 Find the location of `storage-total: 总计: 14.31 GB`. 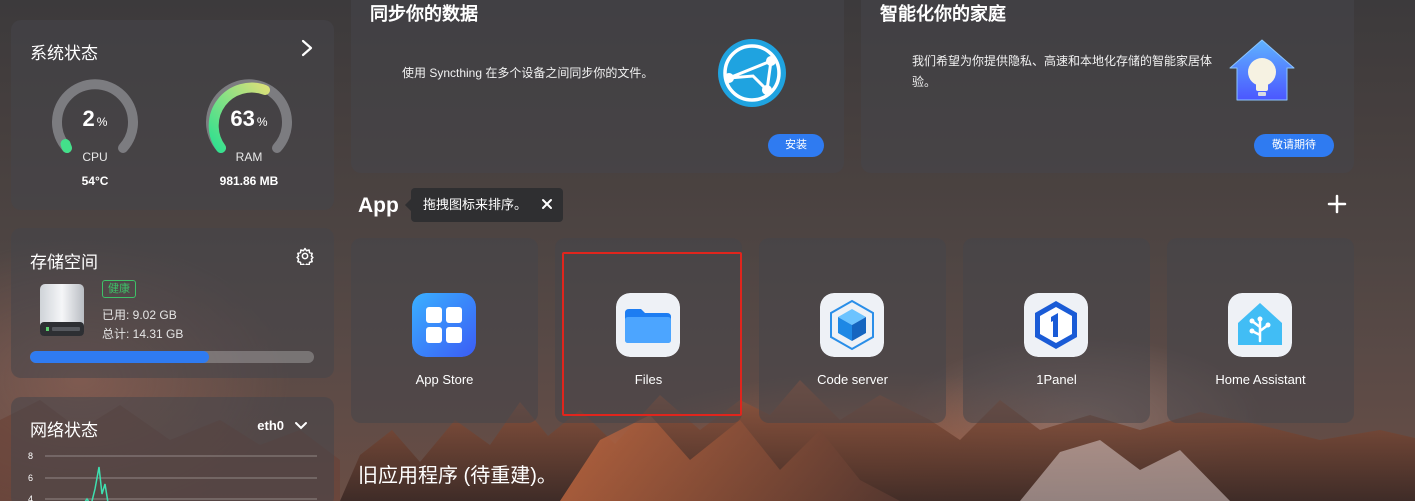

storage-total: 总计: 14.31 GB is located at coordinates (143, 334).